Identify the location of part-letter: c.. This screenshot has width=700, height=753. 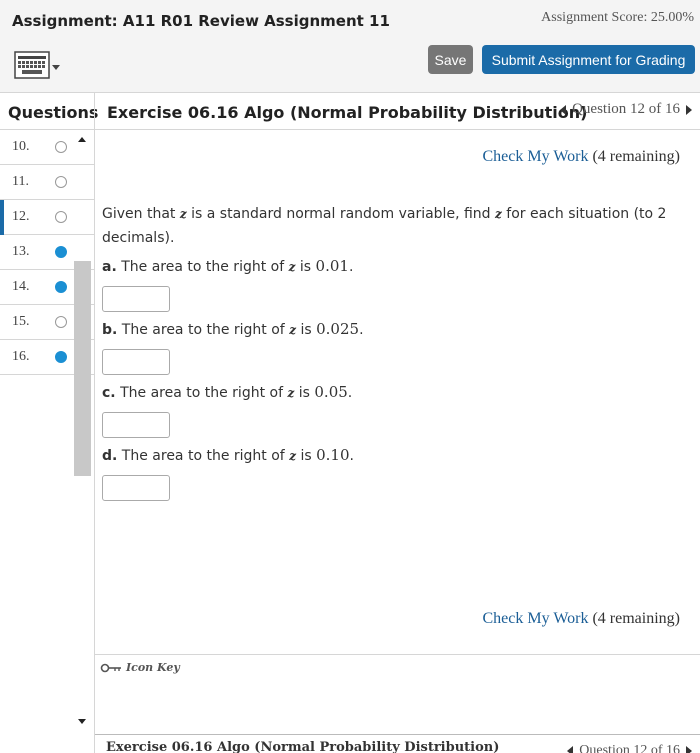
(109, 393).